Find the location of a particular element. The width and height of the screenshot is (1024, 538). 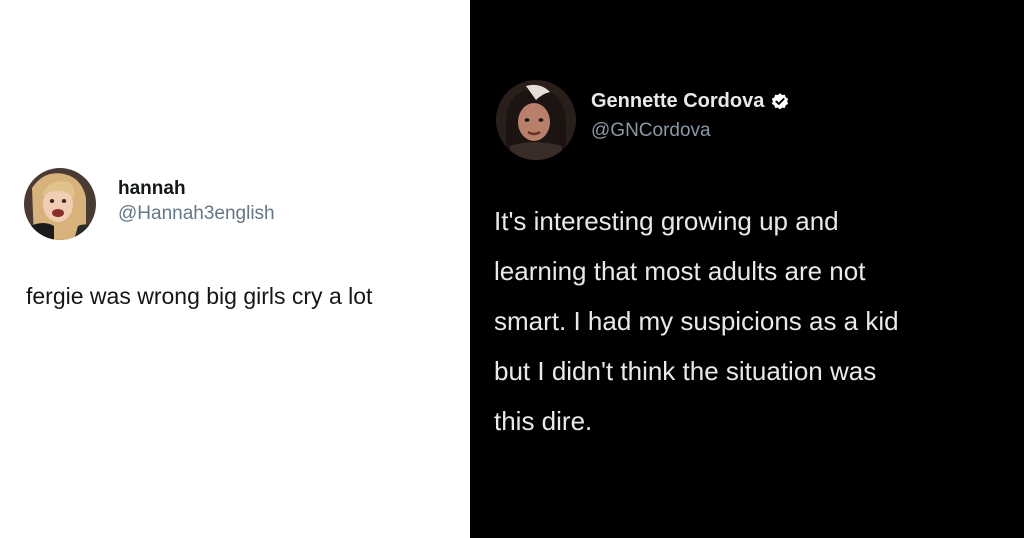

tweet-text: fergie was wrong big girls cry a lot is located at coordinates (199, 296).